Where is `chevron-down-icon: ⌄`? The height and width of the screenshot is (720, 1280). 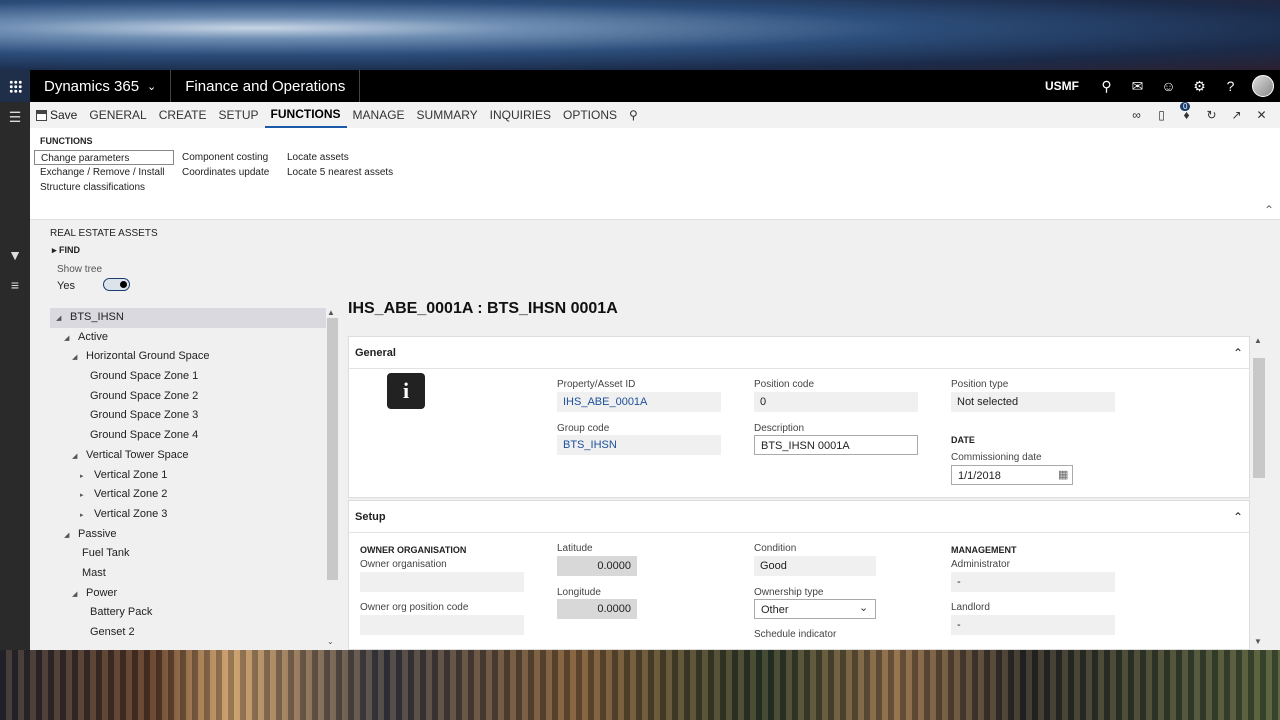 chevron-down-icon: ⌄ is located at coordinates (863, 607).